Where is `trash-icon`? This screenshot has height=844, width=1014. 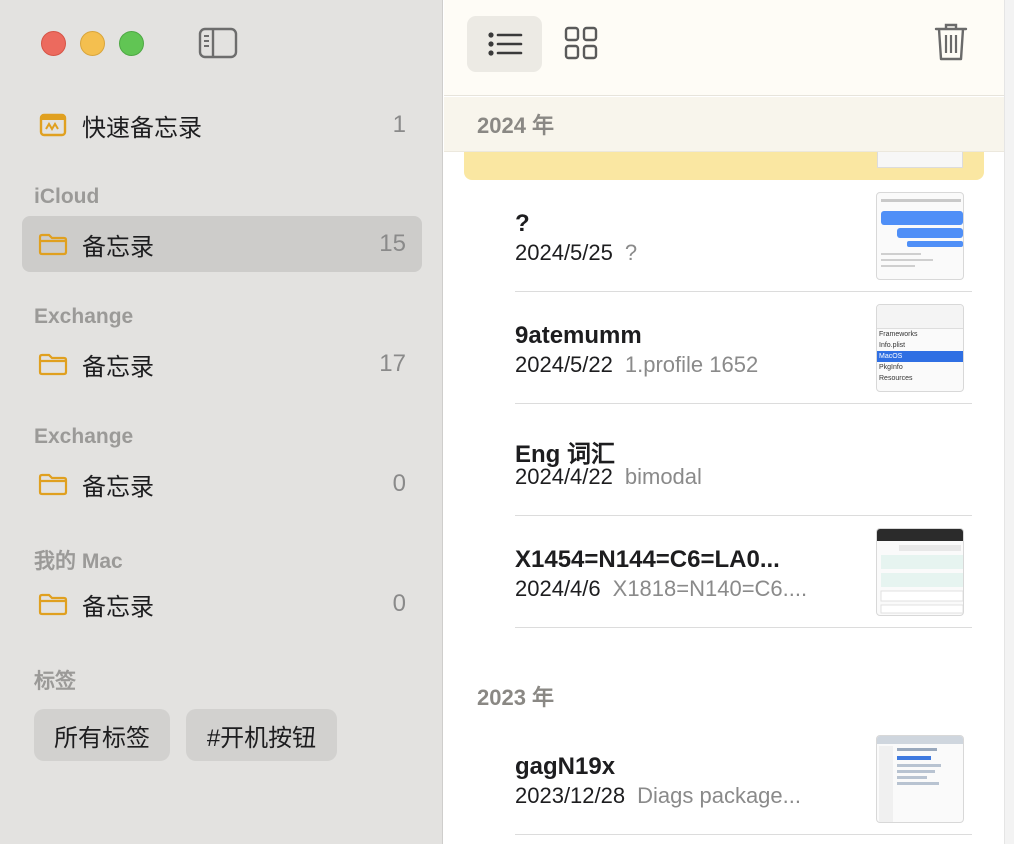
trash-icon is located at coordinates (951, 42).